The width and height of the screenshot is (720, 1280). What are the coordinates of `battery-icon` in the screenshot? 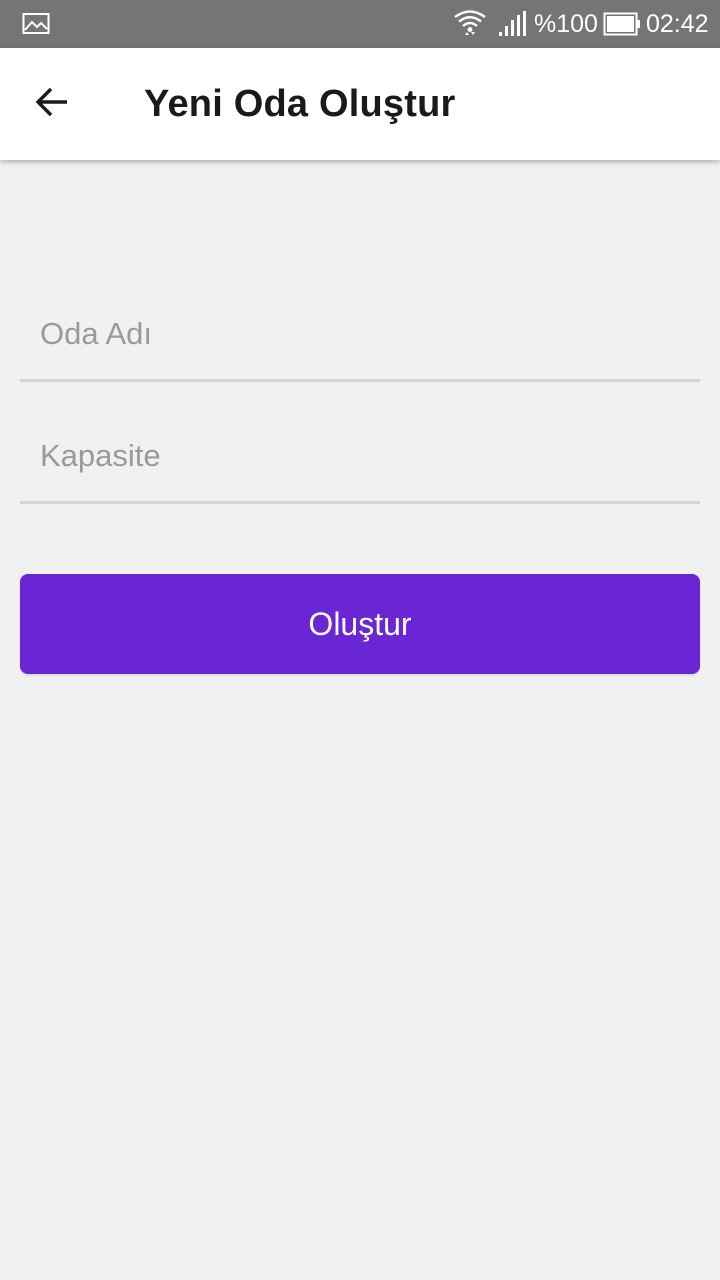 It's located at (622, 24).